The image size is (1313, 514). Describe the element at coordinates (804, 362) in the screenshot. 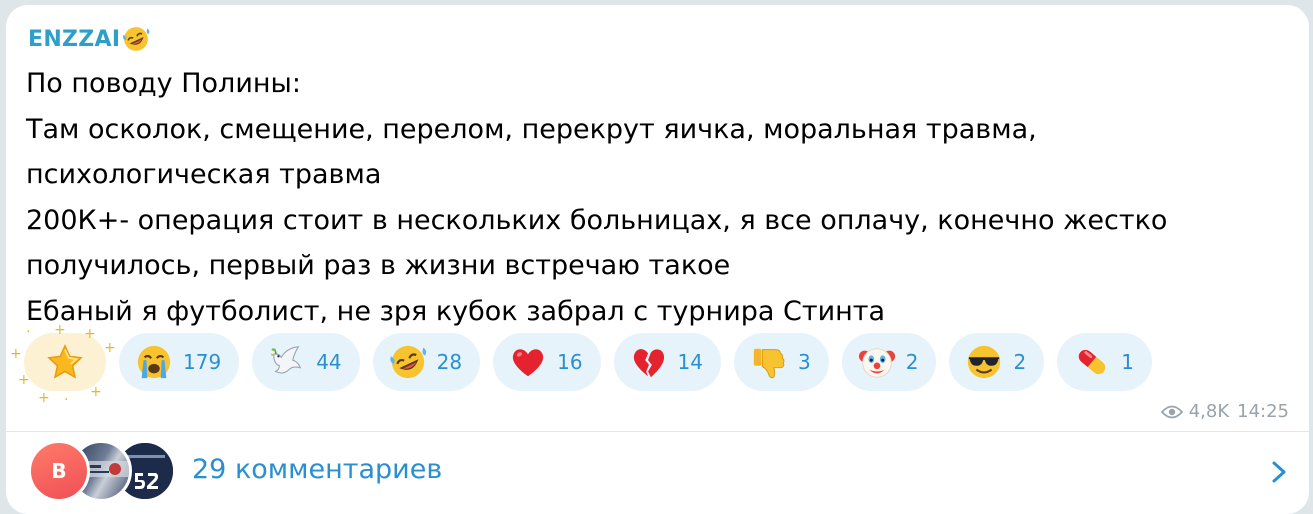

I see `reaction-count: 3` at that location.